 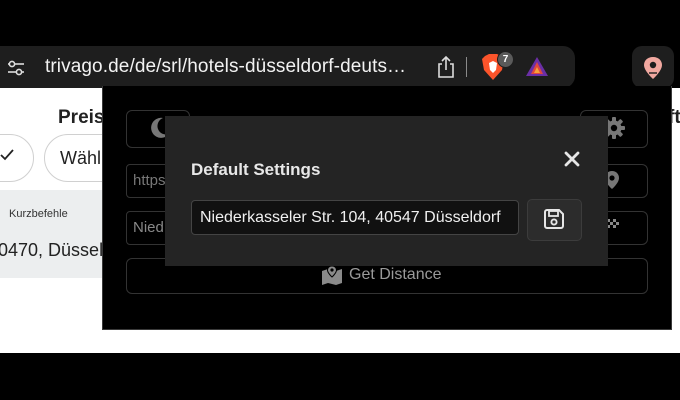 What do you see at coordinates (466, 67) in the screenshot?
I see `address-bar-divider` at bounding box center [466, 67].